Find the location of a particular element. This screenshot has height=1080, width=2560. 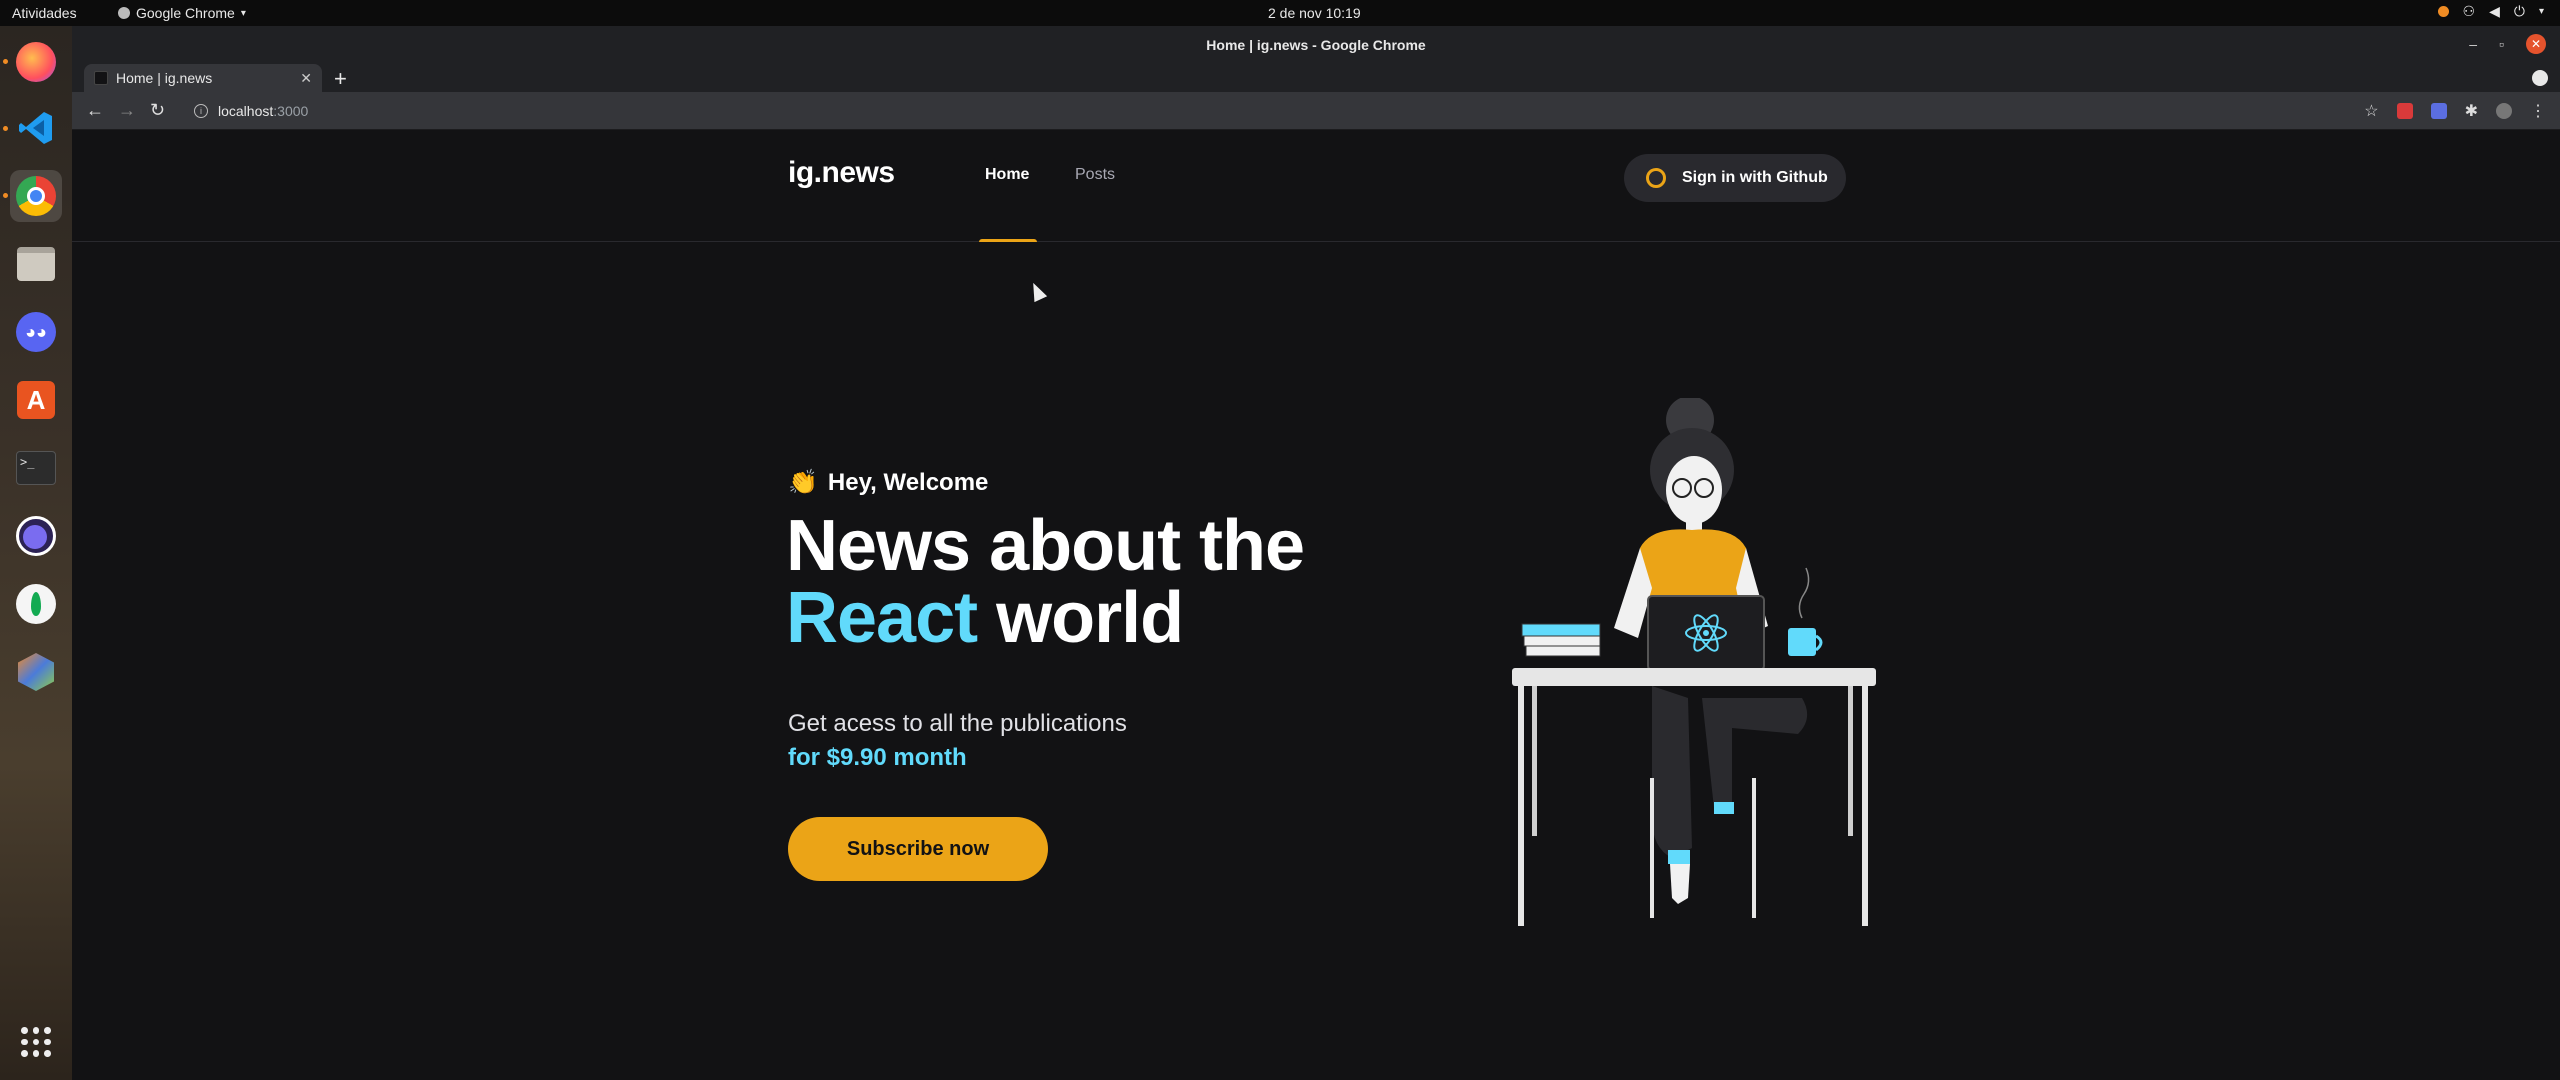

foot is located at coordinates (1680, 884).